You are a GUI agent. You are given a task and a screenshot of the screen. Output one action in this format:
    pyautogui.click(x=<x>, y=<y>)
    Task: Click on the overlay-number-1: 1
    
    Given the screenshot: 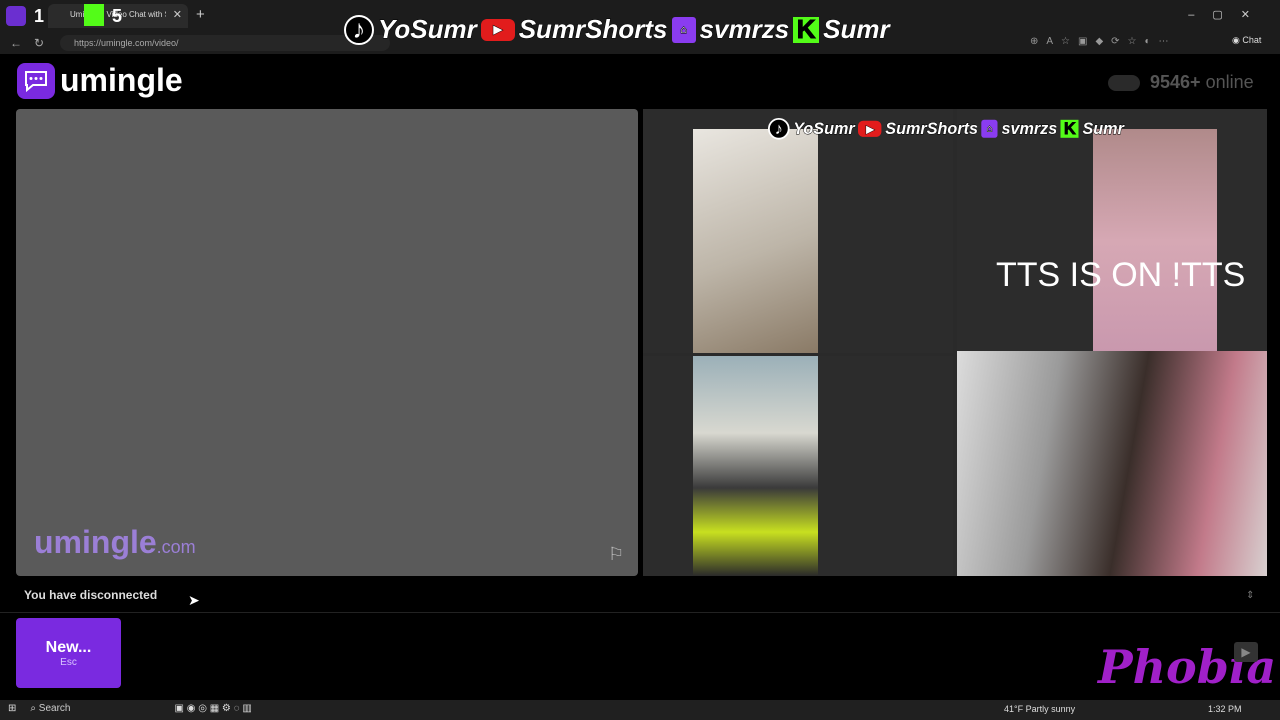 What is the action you would take?
    pyautogui.click(x=39, y=16)
    